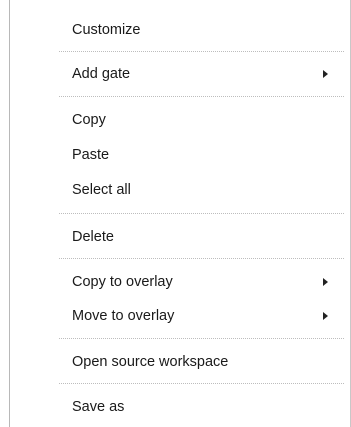 Image resolution: width=351 pixels, height=427 pixels. What do you see at coordinates (150, 362) in the screenshot?
I see `menu-item-label: Open source workspace` at bounding box center [150, 362].